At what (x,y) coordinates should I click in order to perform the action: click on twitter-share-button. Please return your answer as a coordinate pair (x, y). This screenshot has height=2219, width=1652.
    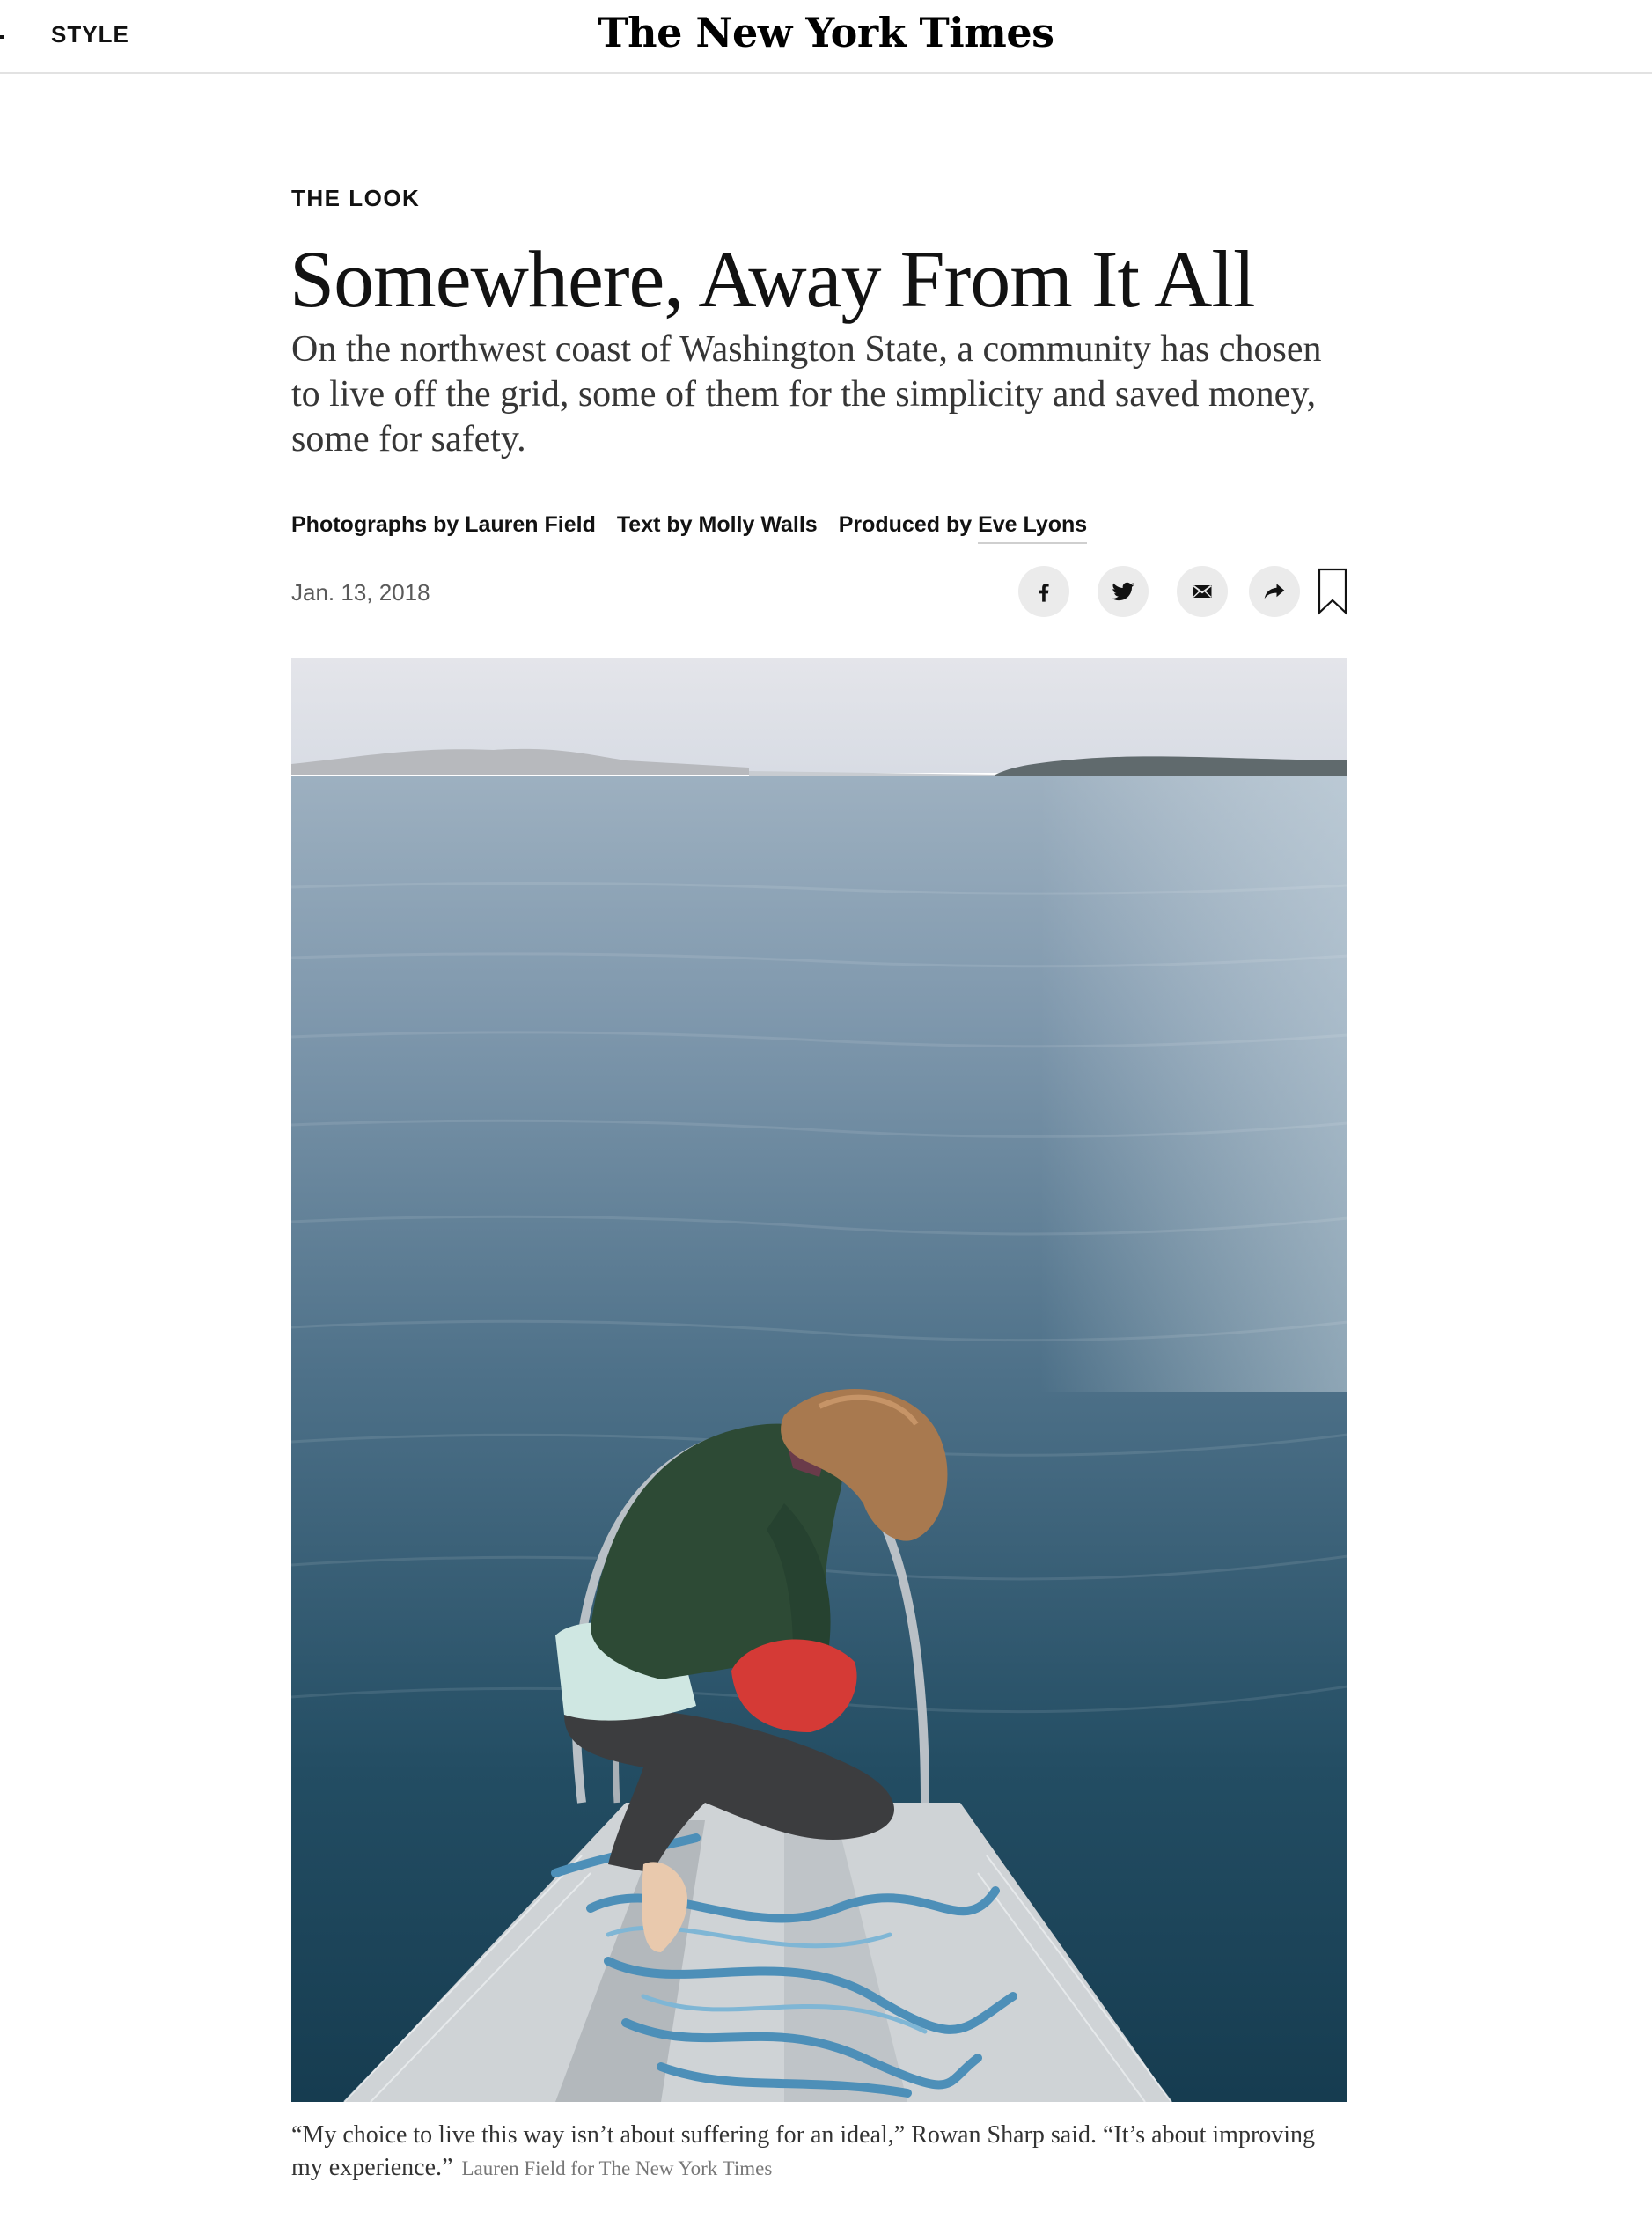
    Looking at the image, I should click on (1123, 591).